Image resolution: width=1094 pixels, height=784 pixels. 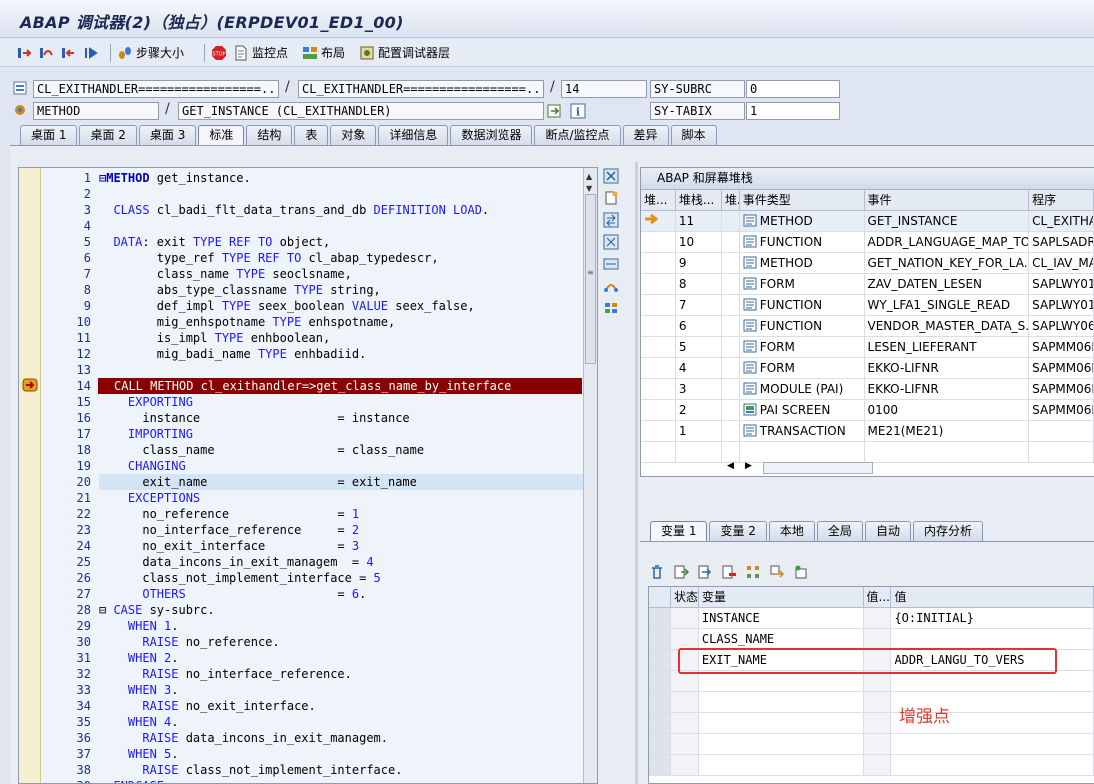 What do you see at coordinates (304, 780) in the screenshot?
I see `code-line: 39 ENDCASE.` at bounding box center [304, 780].